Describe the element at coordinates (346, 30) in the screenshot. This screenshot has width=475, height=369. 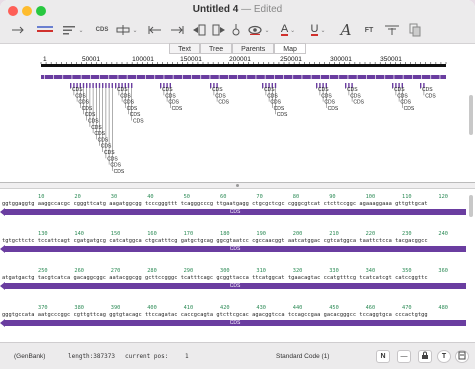
I see `italic-font-icon: A` at that location.